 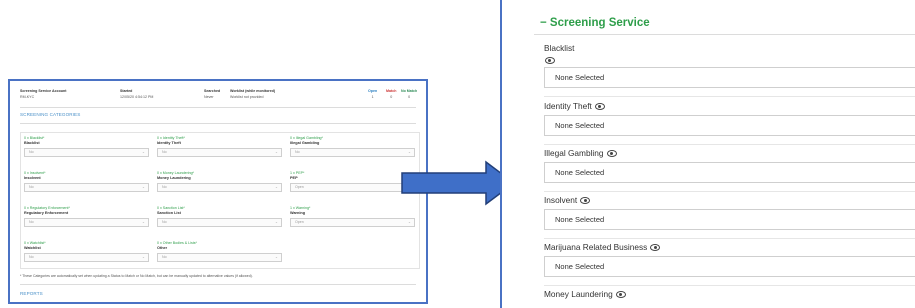 What do you see at coordinates (298, 213) in the screenshot?
I see `category-name: Warning` at bounding box center [298, 213].